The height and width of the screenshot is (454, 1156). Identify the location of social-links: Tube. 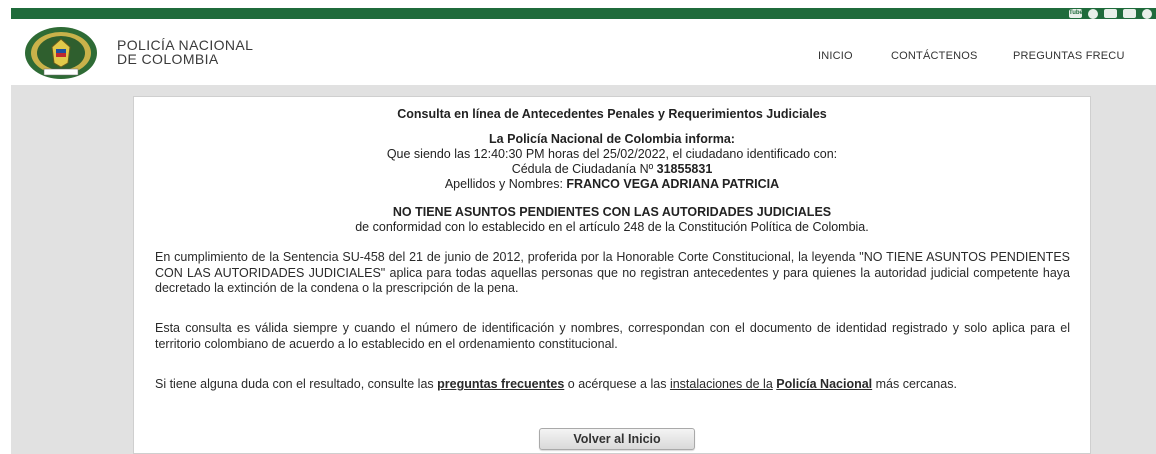
(1112, 13).